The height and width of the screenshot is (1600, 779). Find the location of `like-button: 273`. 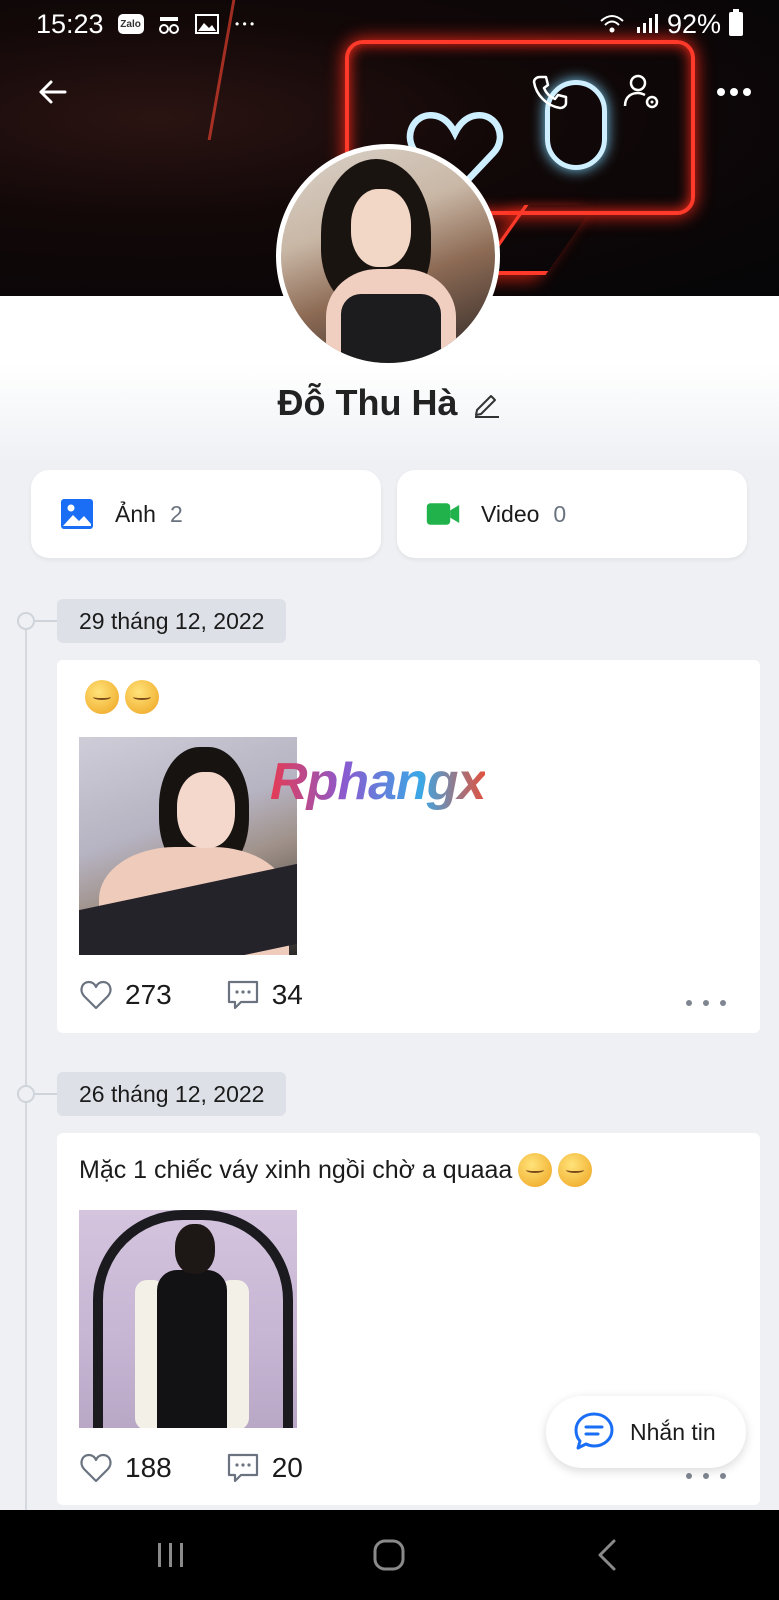

like-button: 273 is located at coordinates (125, 995).